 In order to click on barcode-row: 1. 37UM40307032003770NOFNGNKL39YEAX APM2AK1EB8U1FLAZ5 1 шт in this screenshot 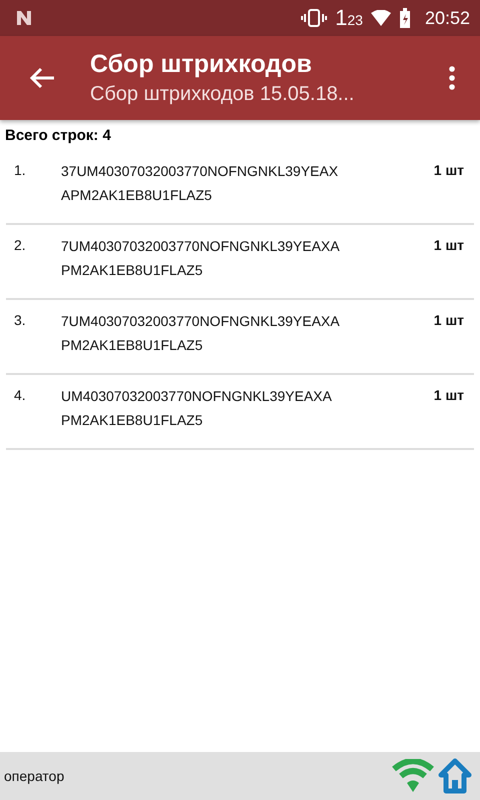, I will do `click(240, 187)`.